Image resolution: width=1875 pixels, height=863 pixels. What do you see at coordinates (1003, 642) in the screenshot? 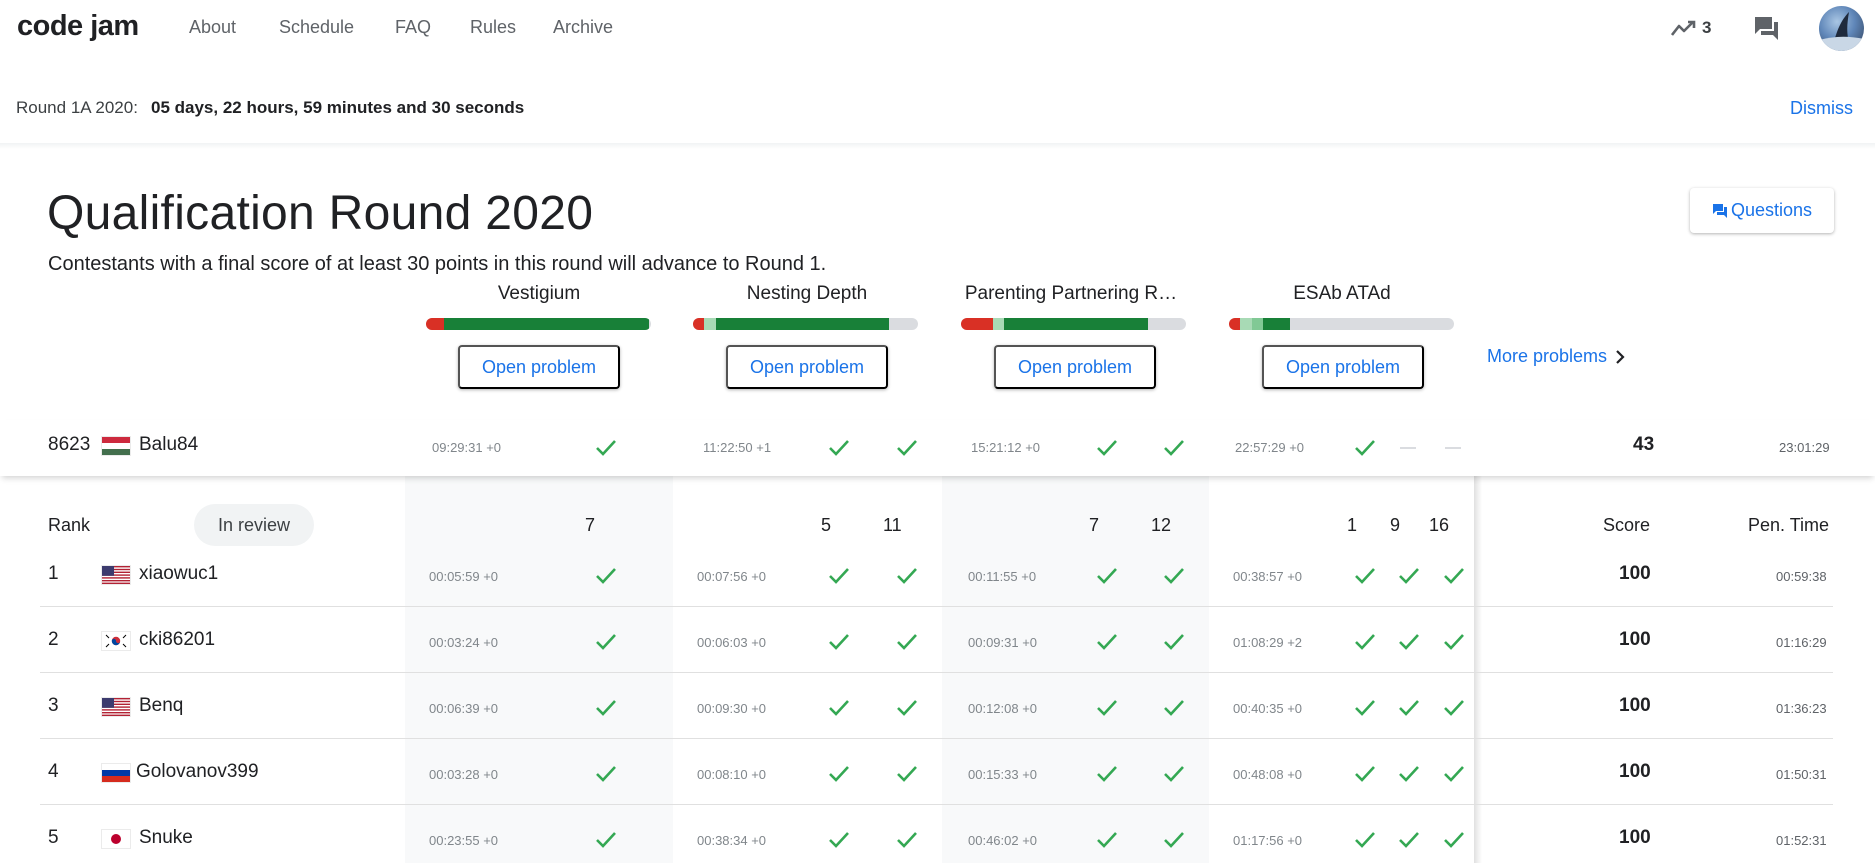
I see `solve-time: 00:09:31 +0` at bounding box center [1003, 642].